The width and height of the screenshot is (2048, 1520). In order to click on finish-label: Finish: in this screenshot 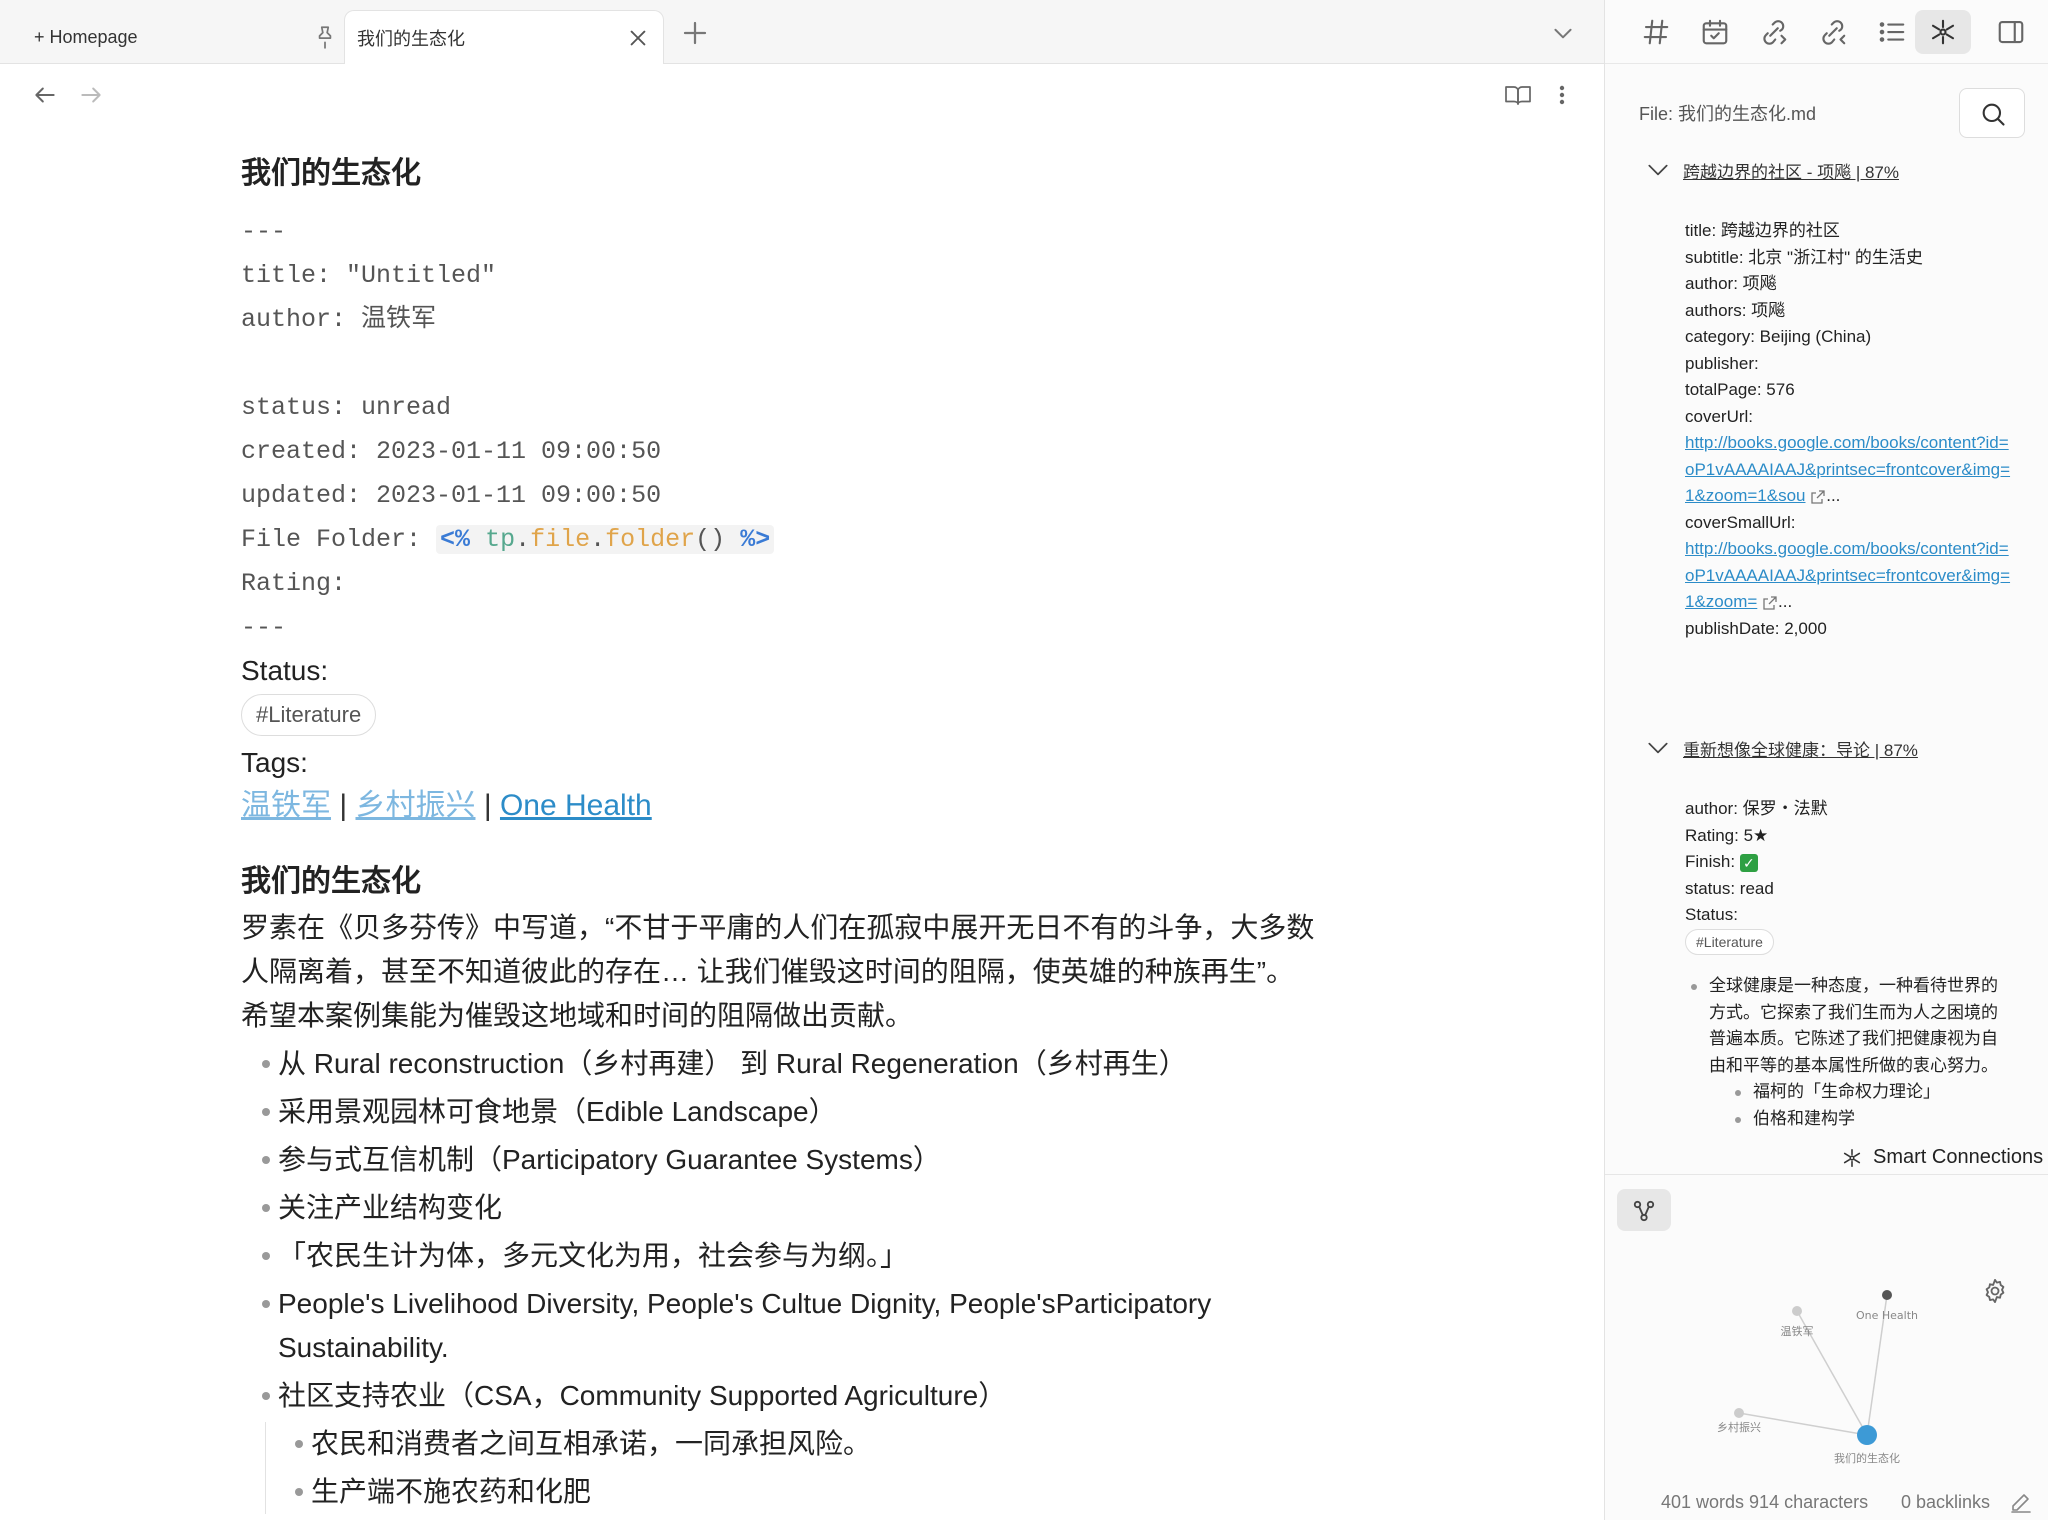, I will do `click(1710, 861)`.